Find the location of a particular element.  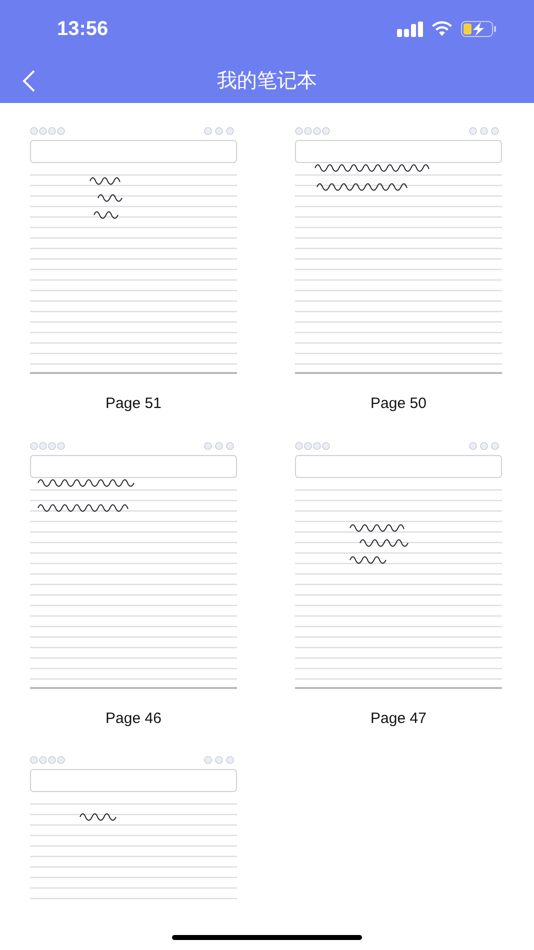

battery-charging-icon is located at coordinates (479, 29).